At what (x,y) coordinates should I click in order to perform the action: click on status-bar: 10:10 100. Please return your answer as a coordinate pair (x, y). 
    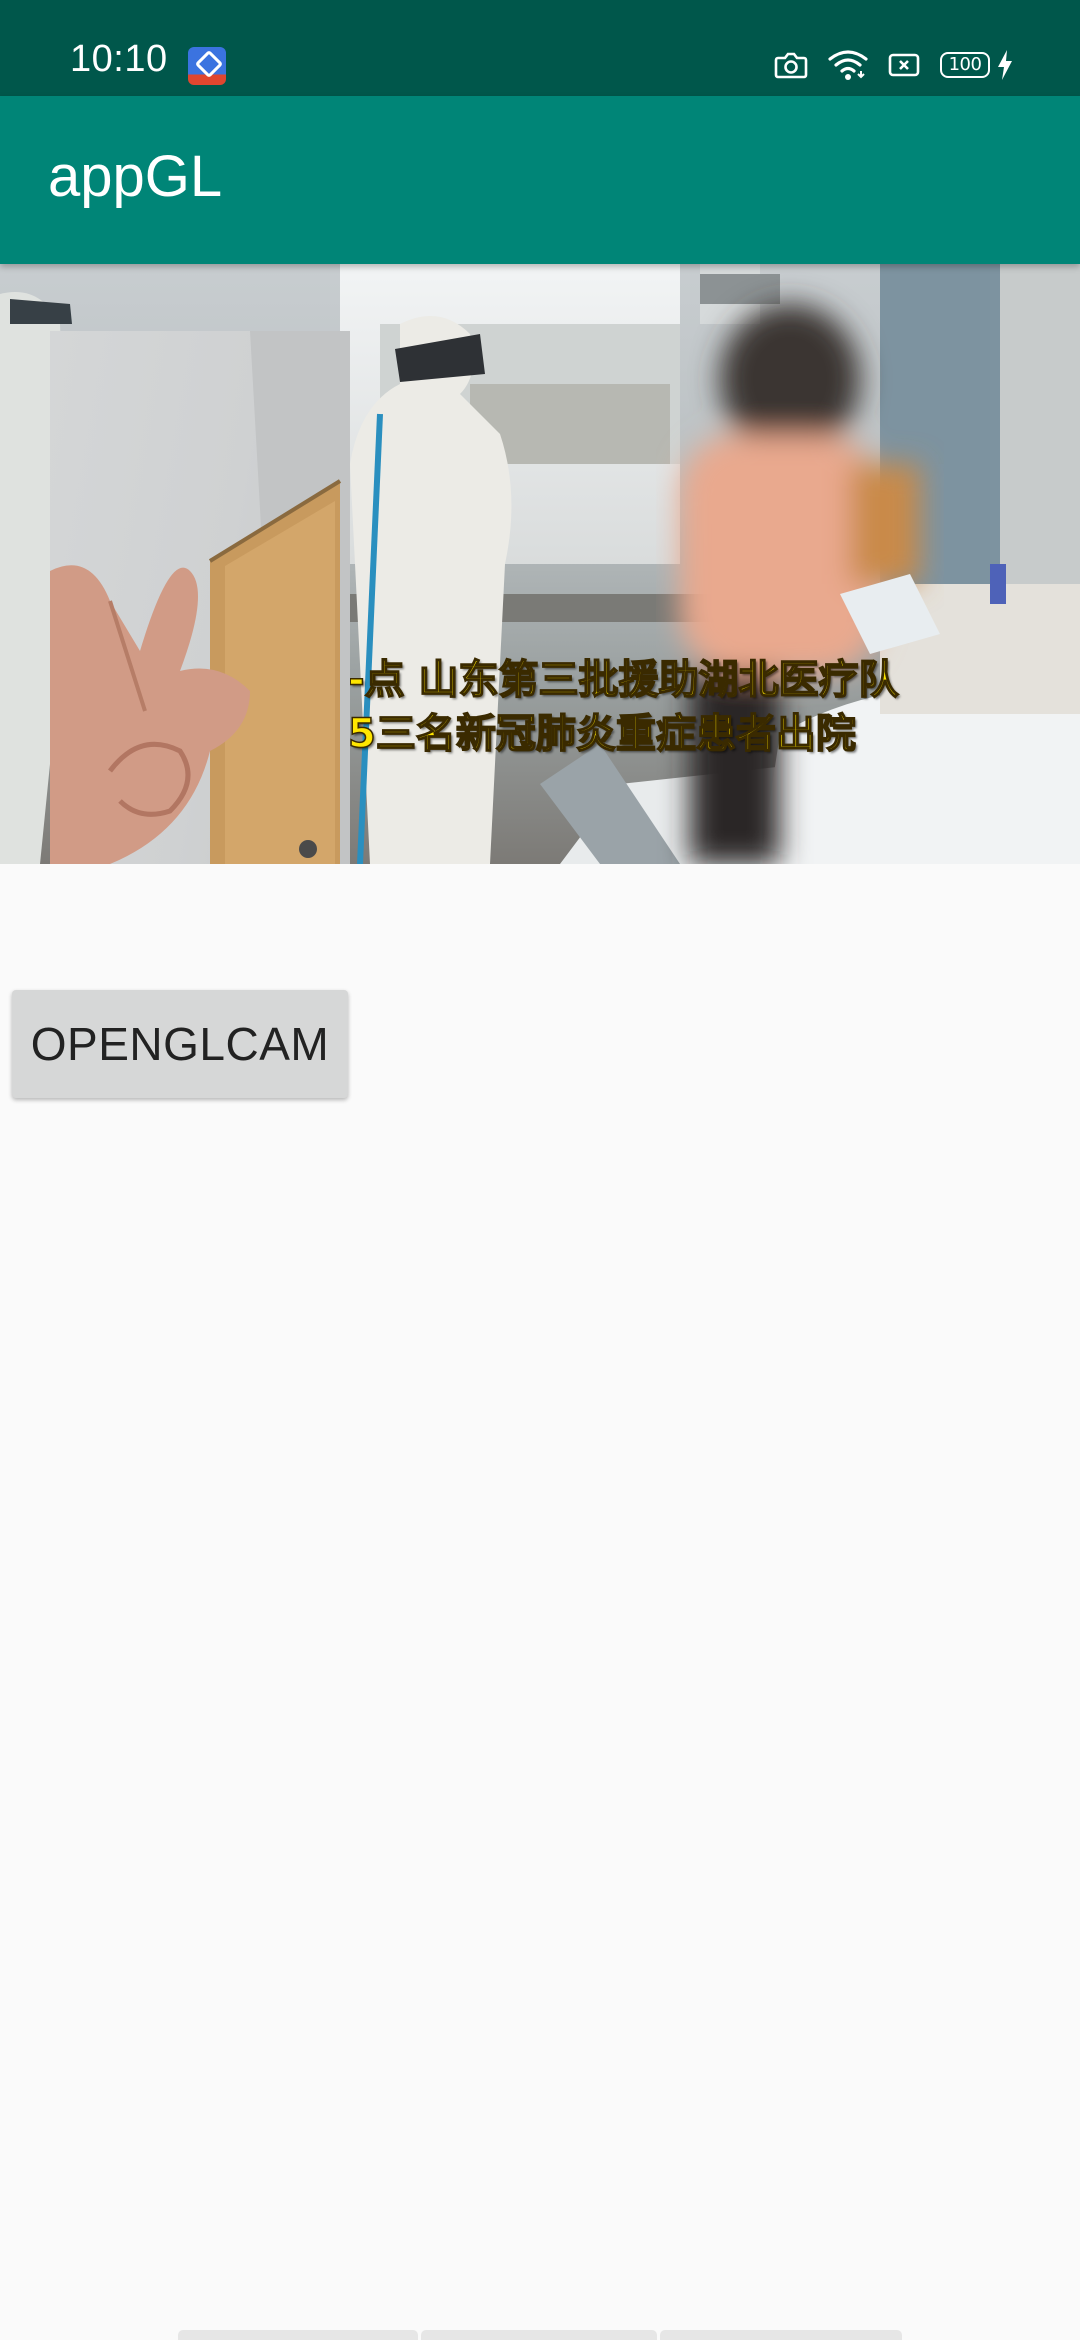
    Looking at the image, I should click on (540, 48).